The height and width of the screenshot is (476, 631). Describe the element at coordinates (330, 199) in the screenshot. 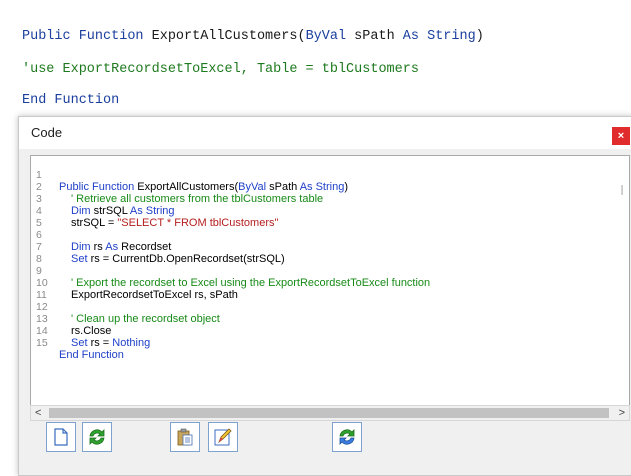

I see `code-line: 3 Dim strSQL As String` at that location.